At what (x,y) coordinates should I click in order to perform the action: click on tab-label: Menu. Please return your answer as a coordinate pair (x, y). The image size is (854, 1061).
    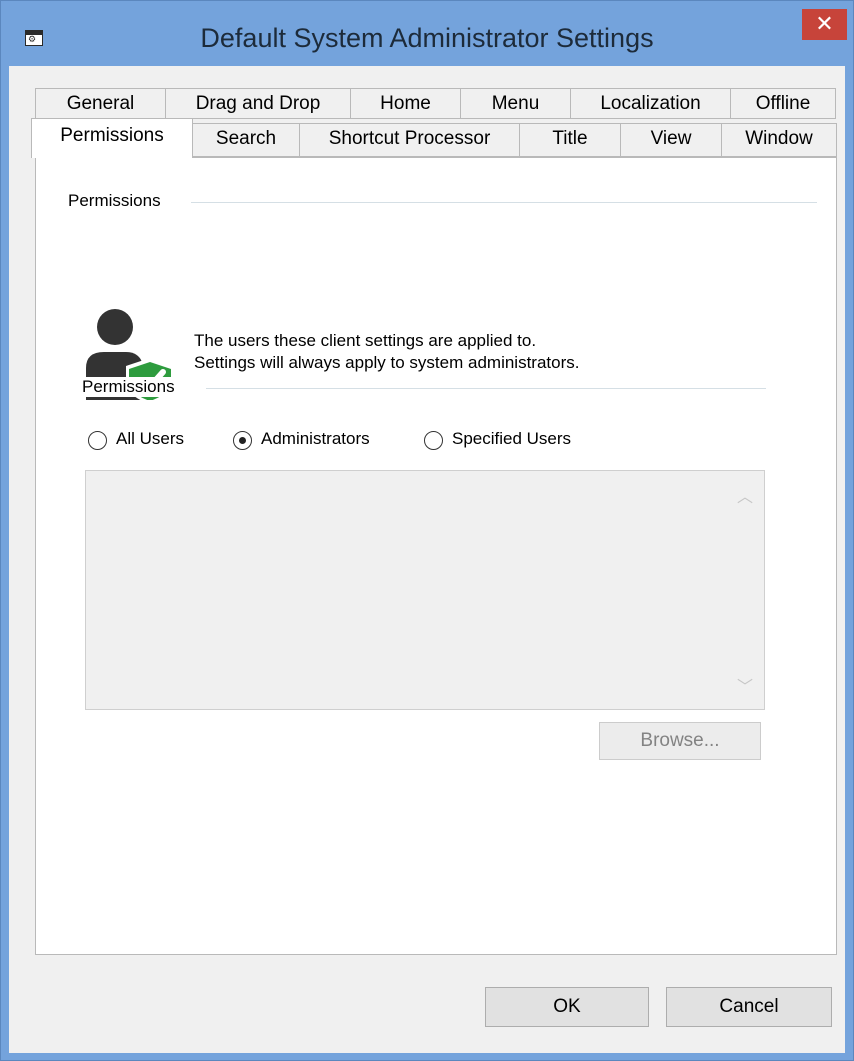
    Looking at the image, I should click on (515, 103).